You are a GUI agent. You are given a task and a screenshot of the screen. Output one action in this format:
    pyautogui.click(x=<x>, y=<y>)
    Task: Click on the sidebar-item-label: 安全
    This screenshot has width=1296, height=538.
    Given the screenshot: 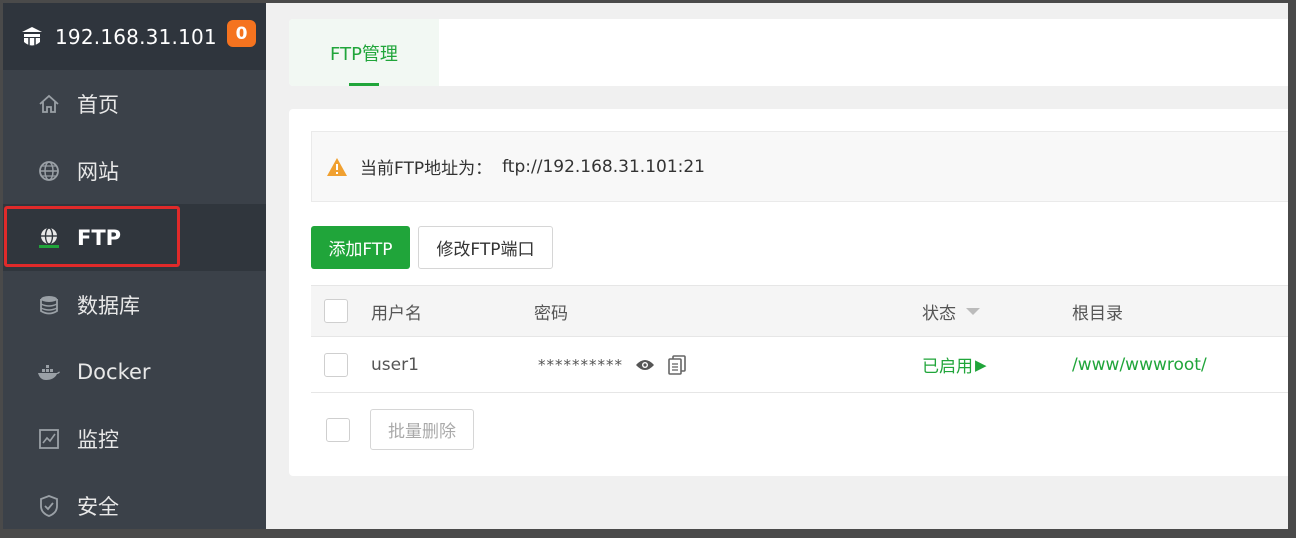 What is the action you would take?
    pyautogui.click(x=98, y=506)
    